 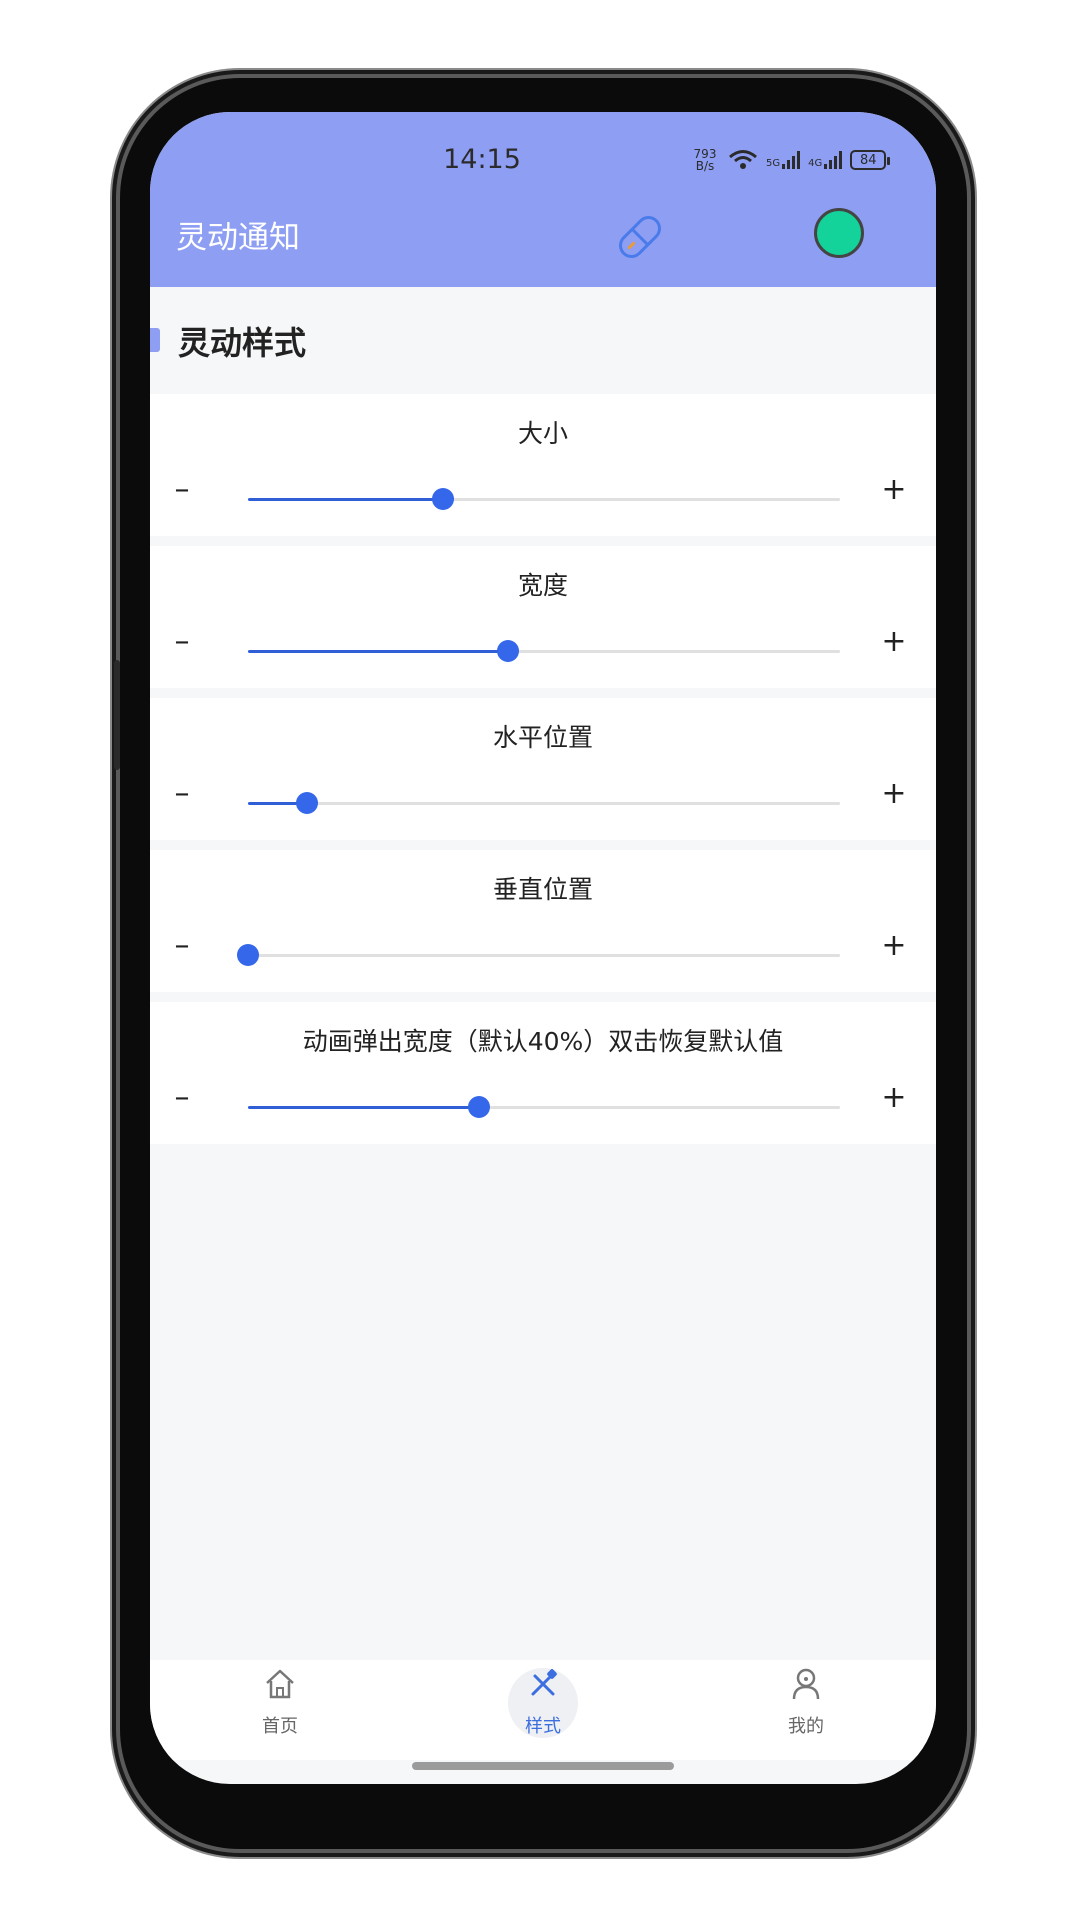 What do you see at coordinates (743, 159) in the screenshot?
I see `wifi-icon` at bounding box center [743, 159].